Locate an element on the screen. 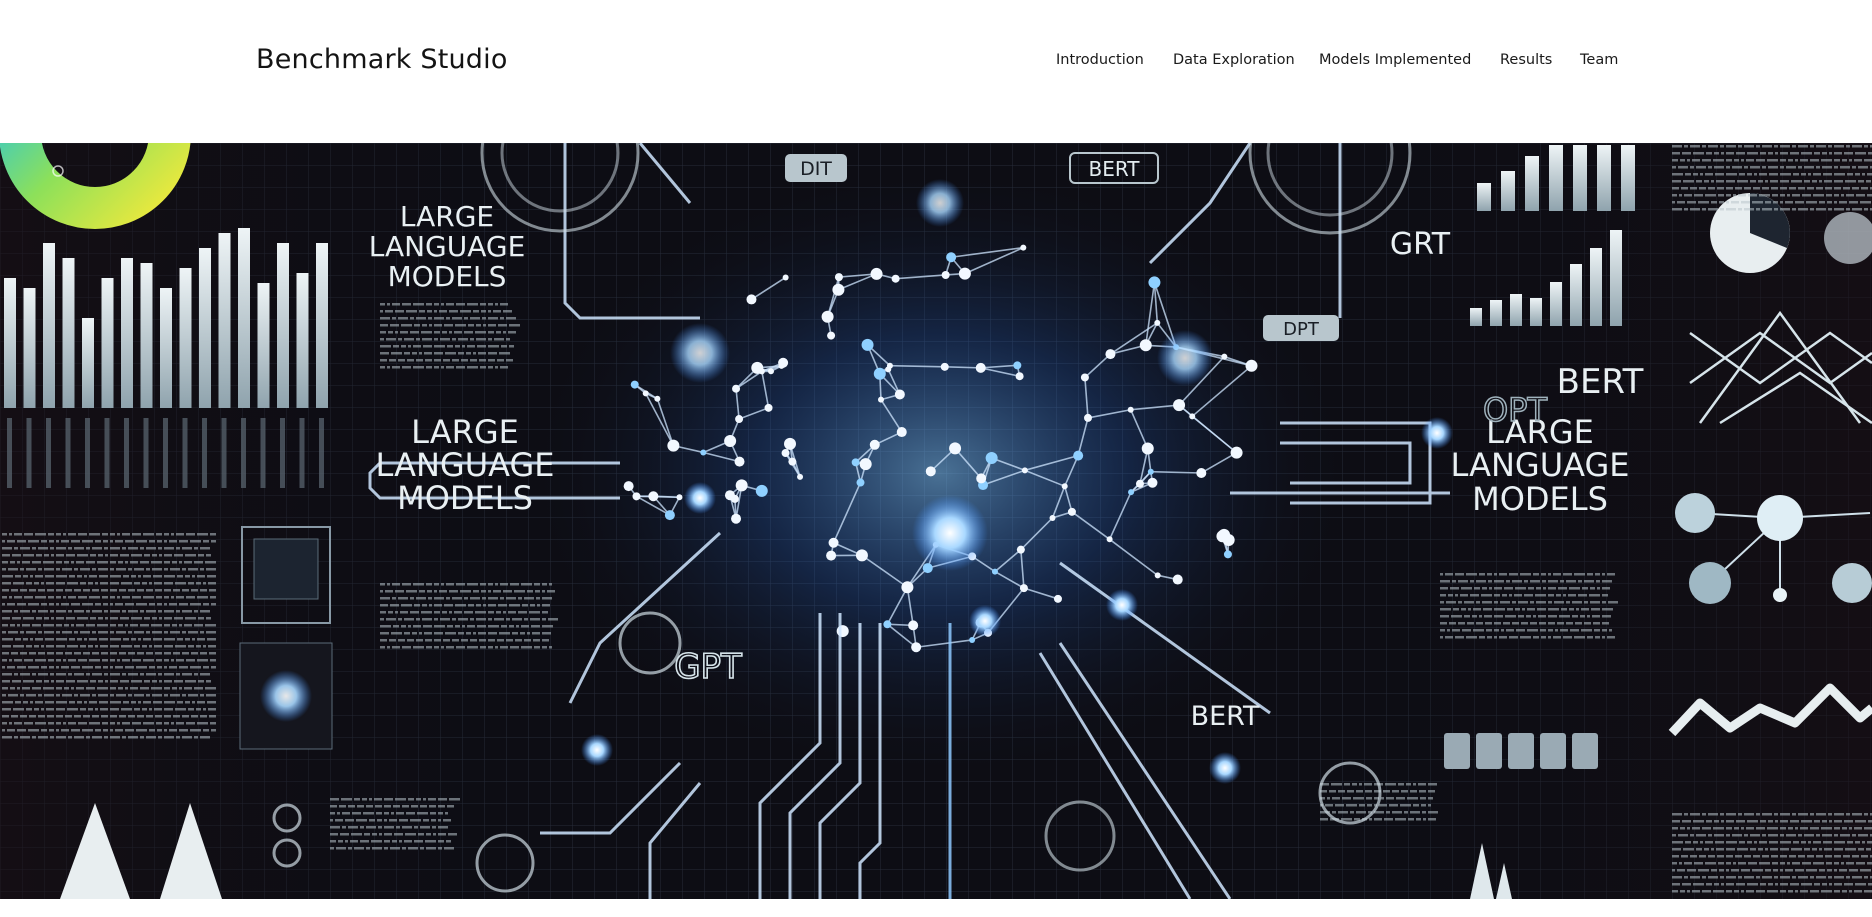  nav-models-implemented: Models Implemented is located at coordinates (1395, 60).